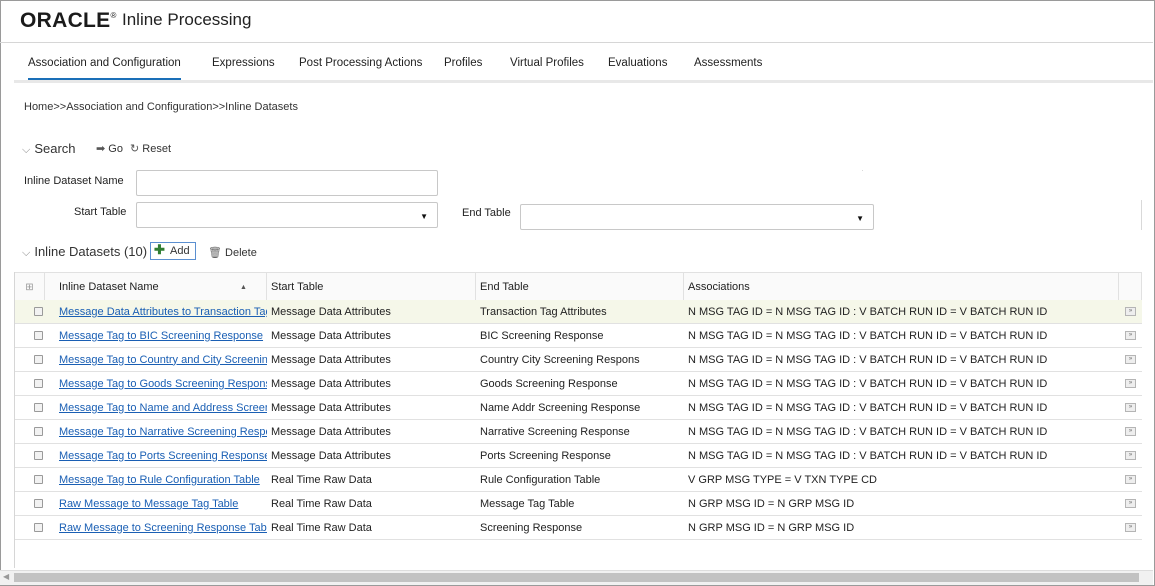  I want to click on dataset-name-link: Message Tag to Rule Configuration Table, so click(159, 480).